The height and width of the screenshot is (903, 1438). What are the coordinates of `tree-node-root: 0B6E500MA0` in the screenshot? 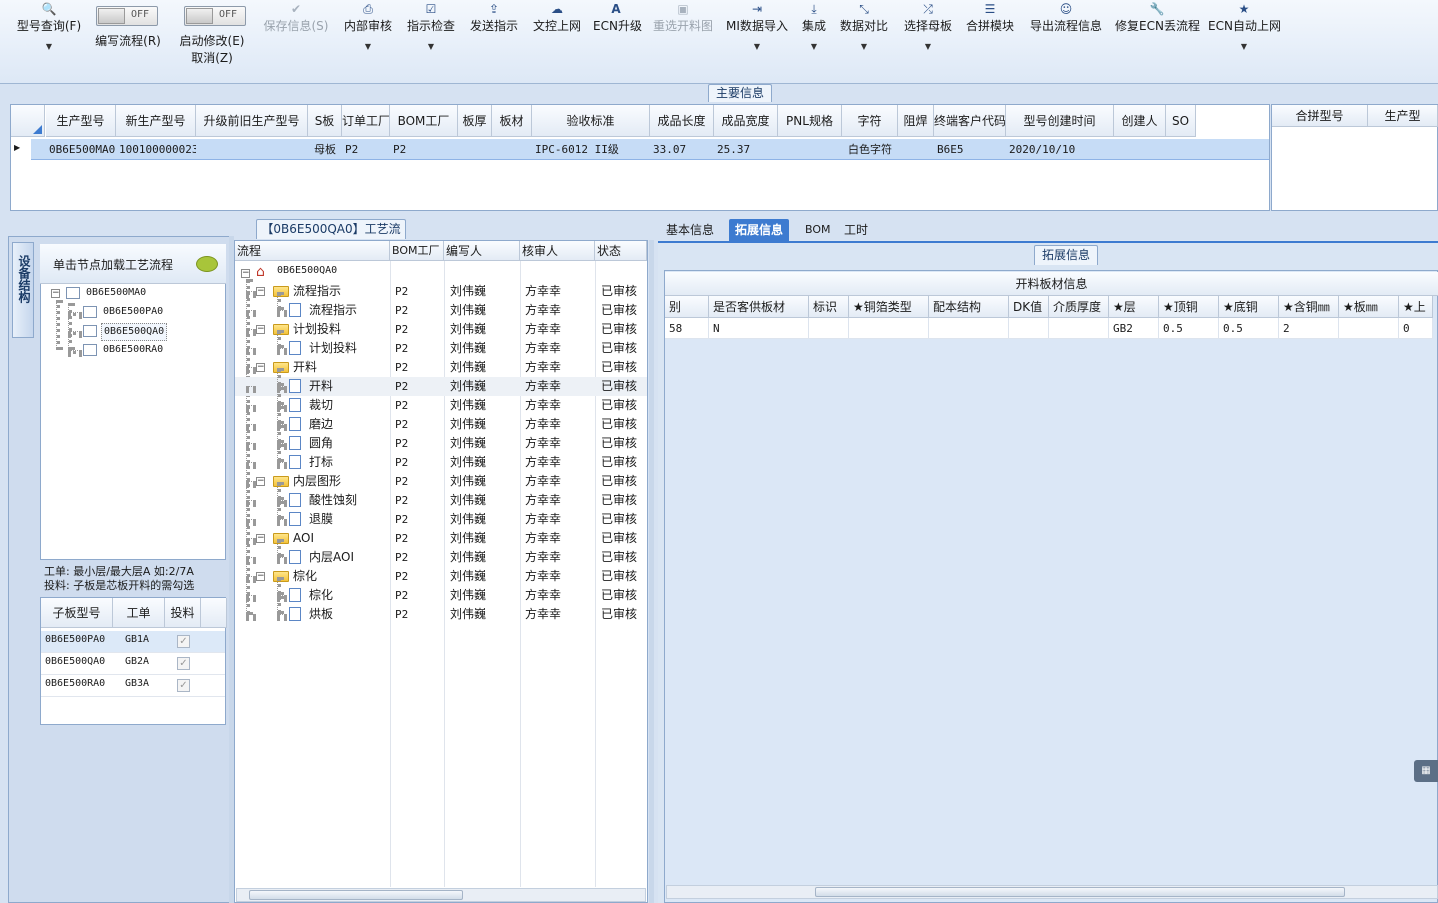 It's located at (116, 293).